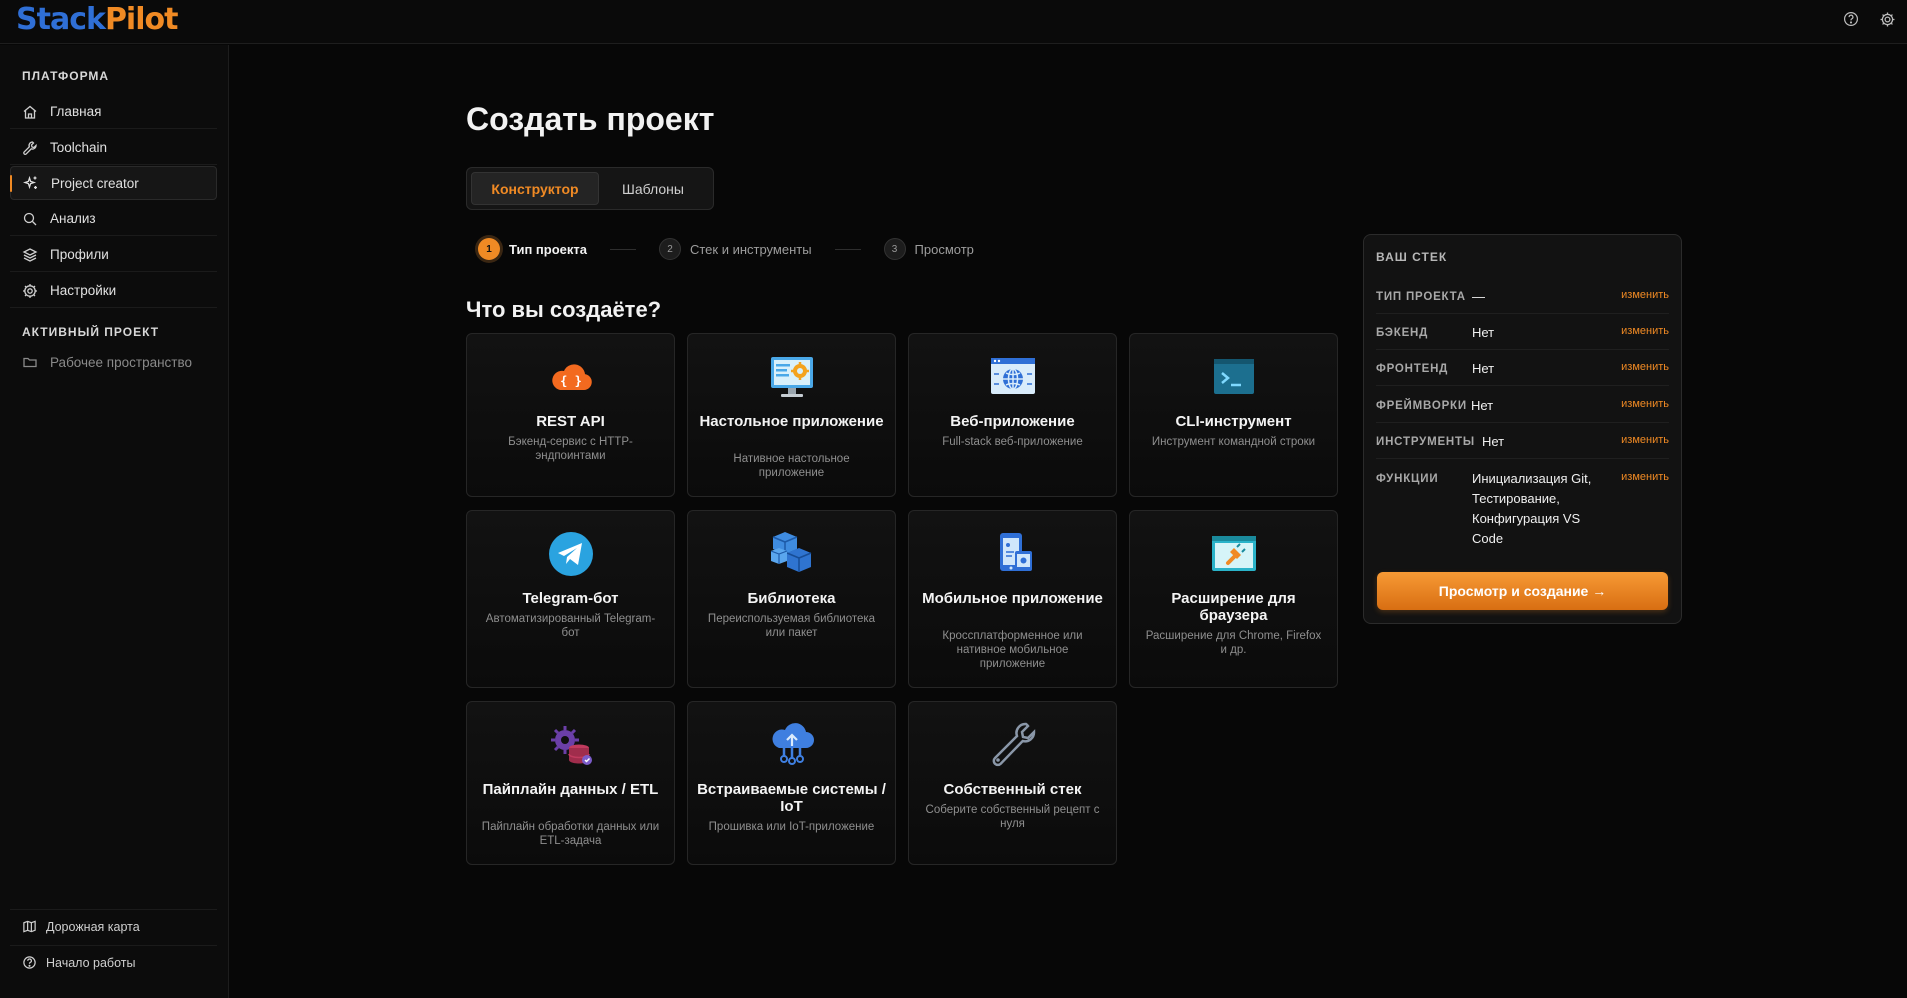 This screenshot has height=998, width=1907. I want to click on tool-icon, so click(1013, 744).